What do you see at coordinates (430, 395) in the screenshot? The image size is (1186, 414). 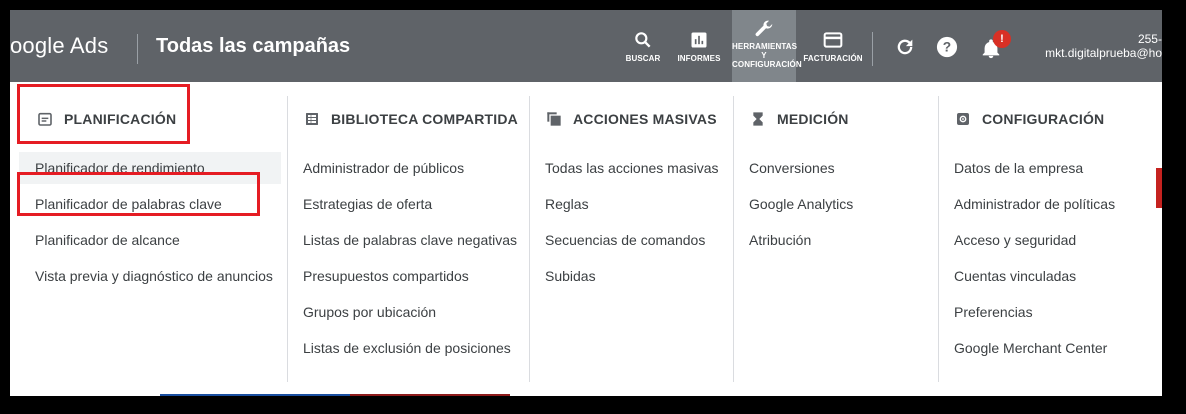 I see `background-strip-red` at bounding box center [430, 395].